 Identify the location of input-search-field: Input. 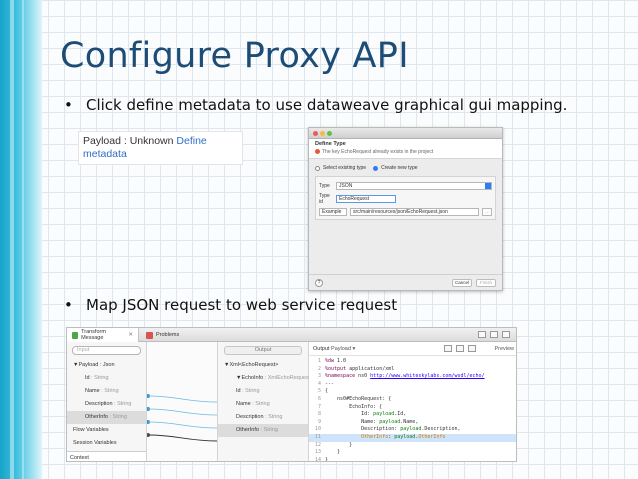
(106, 350).